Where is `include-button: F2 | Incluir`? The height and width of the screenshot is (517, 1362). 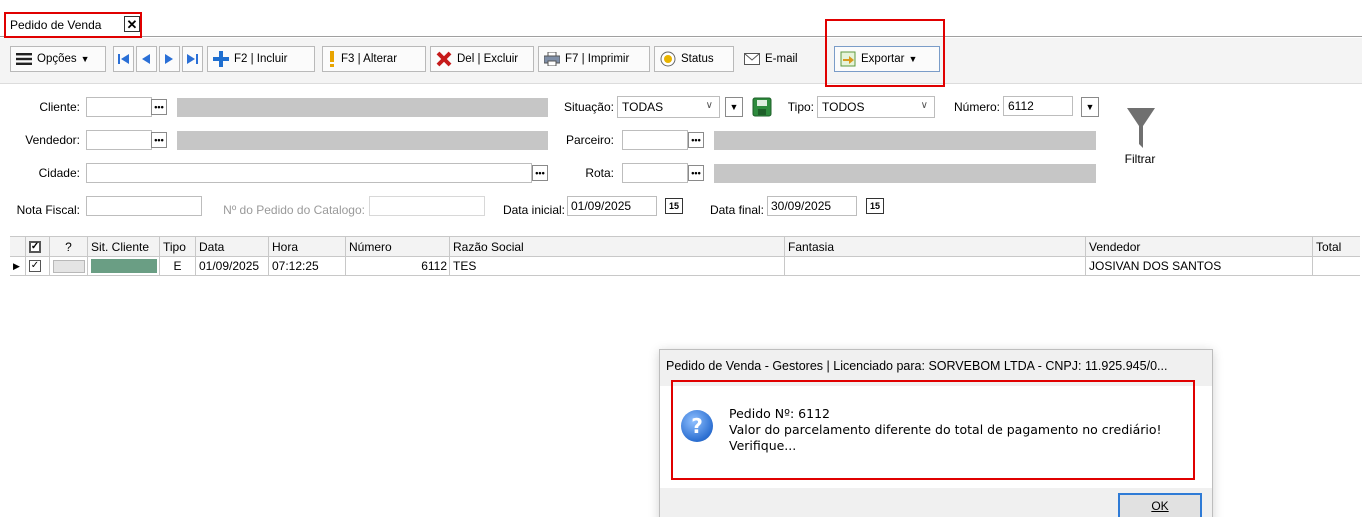 include-button: F2 | Incluir is located at coordinates (261, 59).